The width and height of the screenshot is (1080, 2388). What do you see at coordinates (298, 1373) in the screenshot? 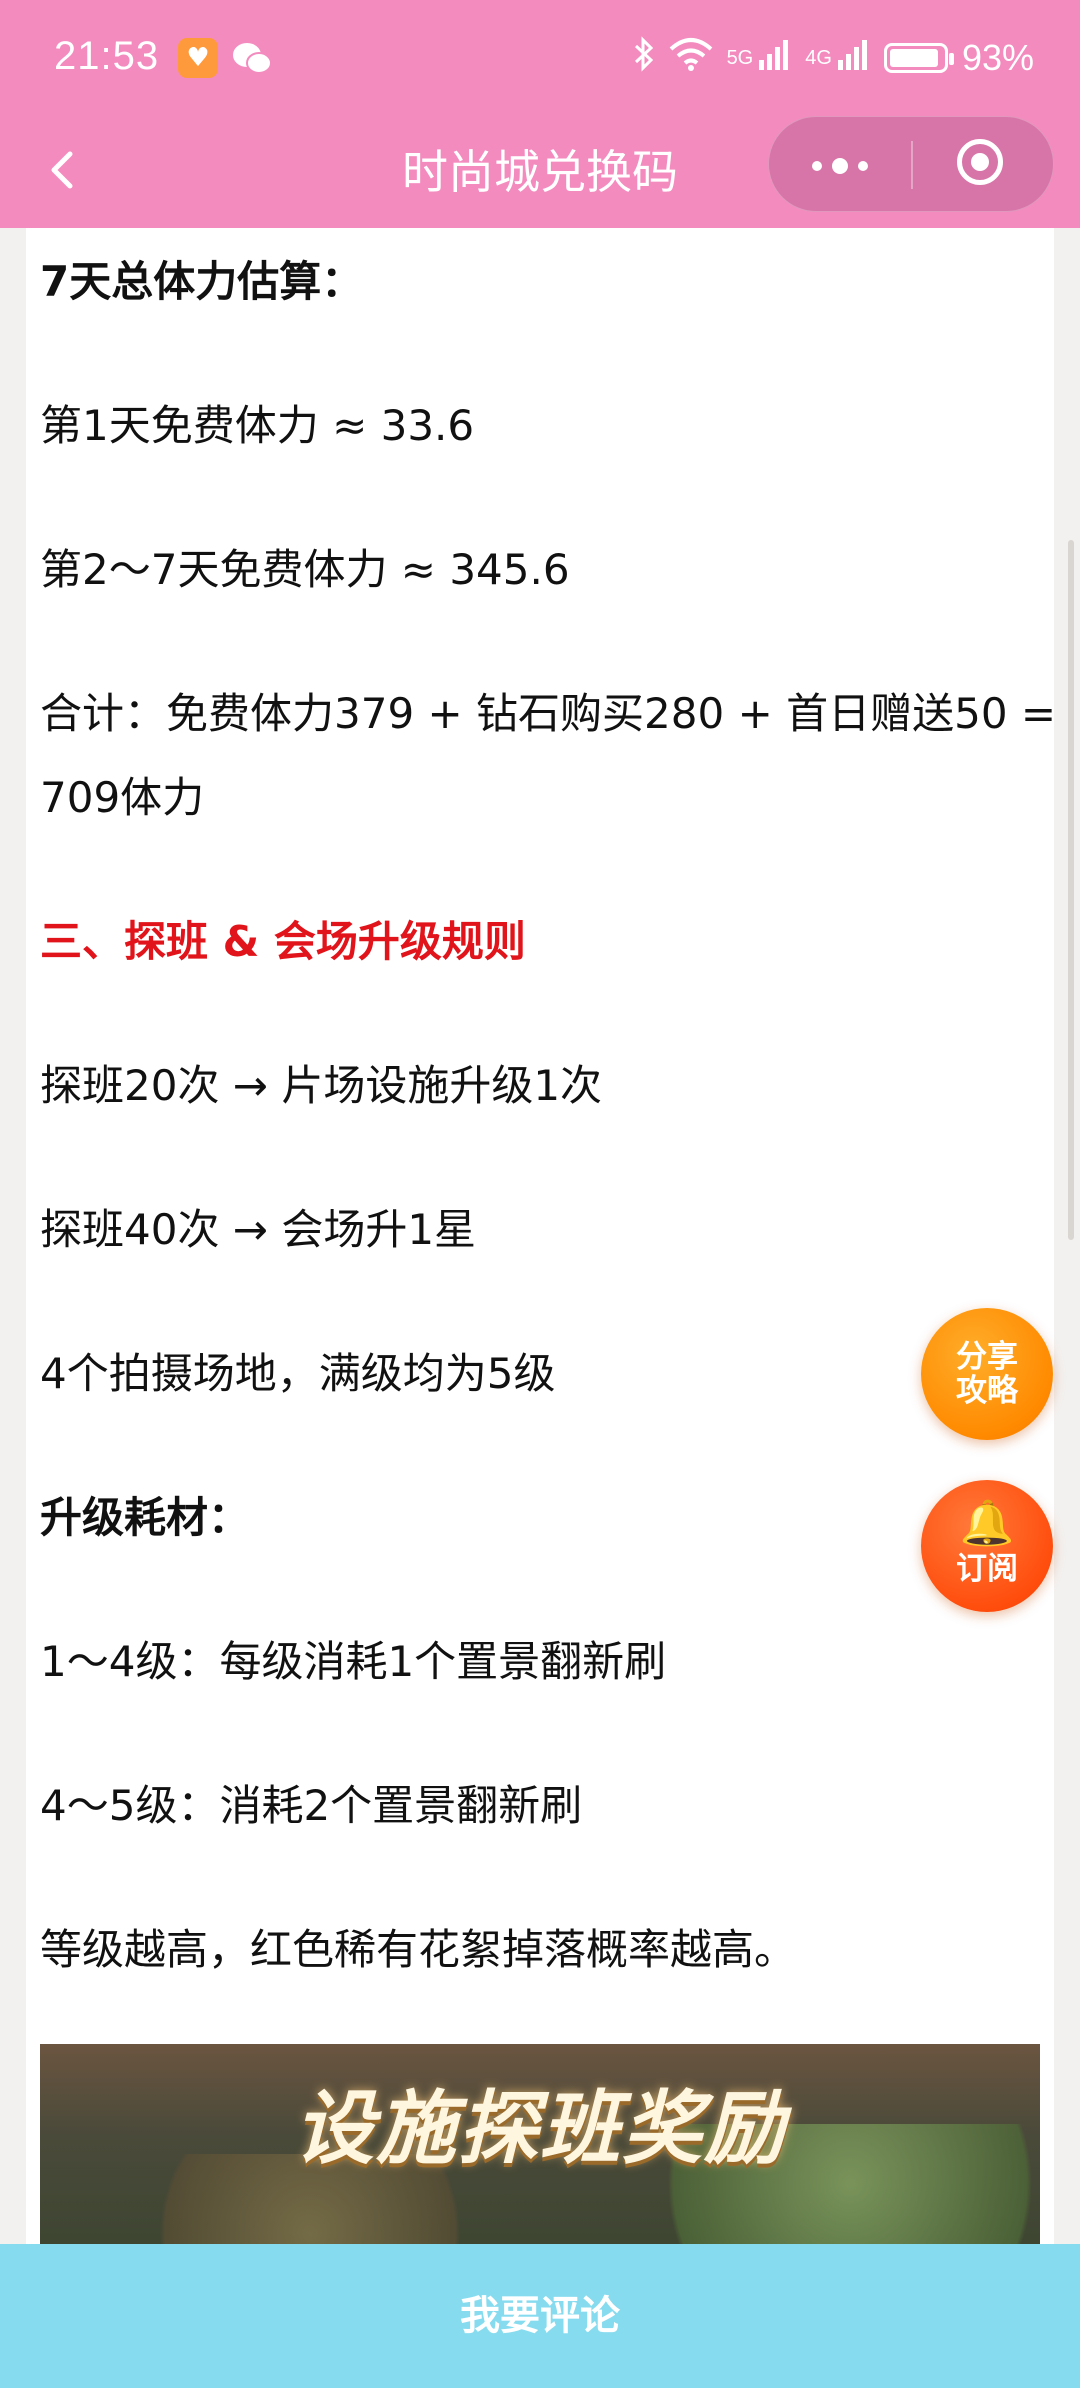
I see `paragraph: 4个拍摄场地，满级均为5级` at bounding box center [298, 1373].